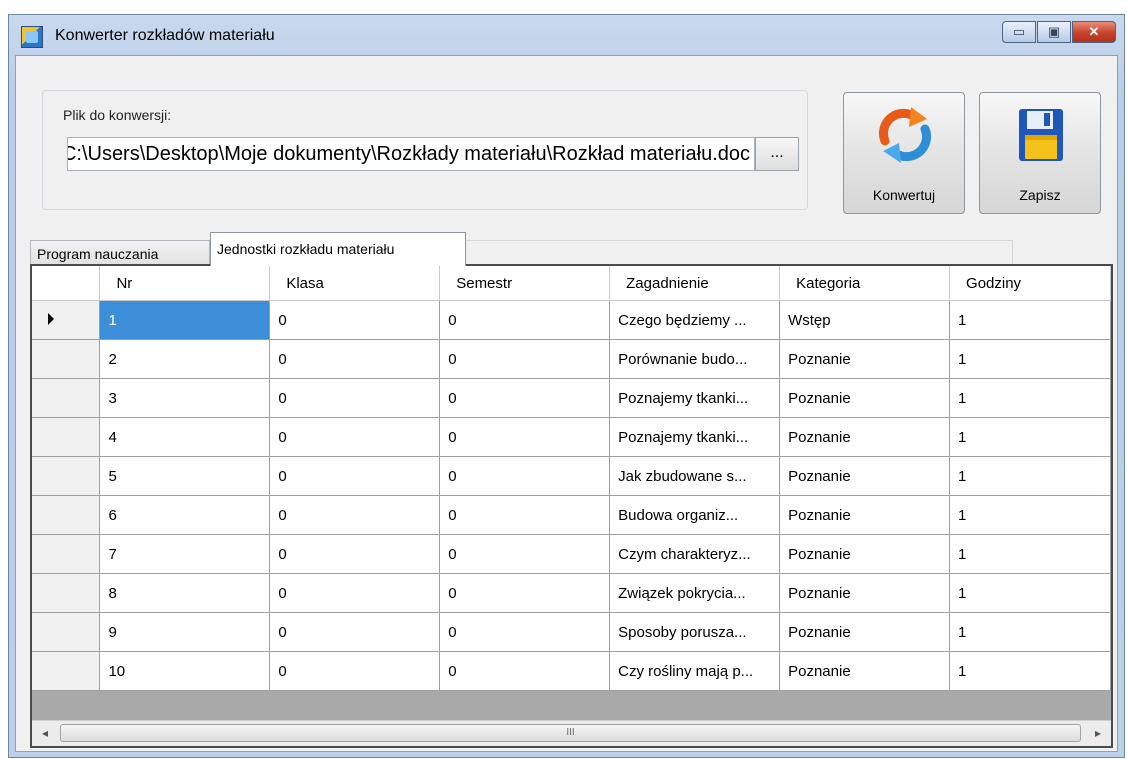 This screenshot has width=1127, height=759. I want to click on grid-cell: 8, so click(185, 593).